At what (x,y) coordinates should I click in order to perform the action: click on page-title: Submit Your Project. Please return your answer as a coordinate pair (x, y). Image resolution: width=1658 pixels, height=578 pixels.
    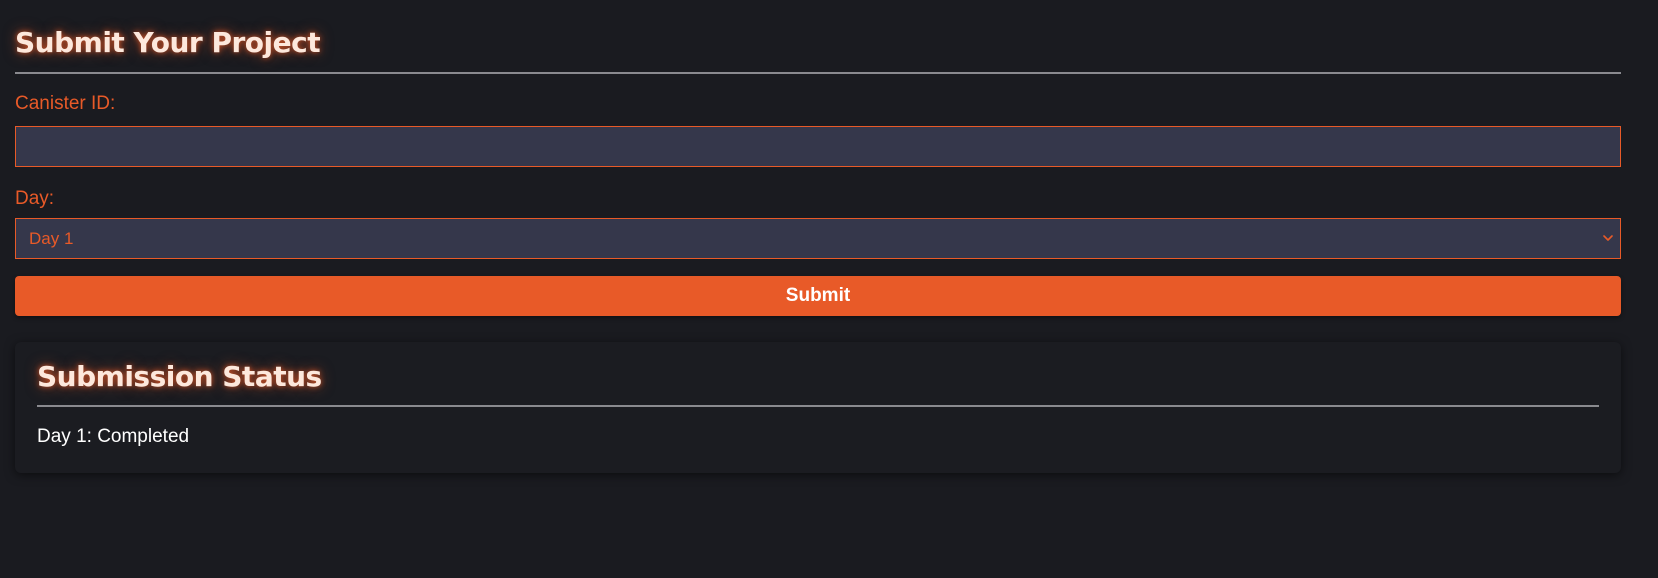
    Looking at the image, I should click on (168, 42).